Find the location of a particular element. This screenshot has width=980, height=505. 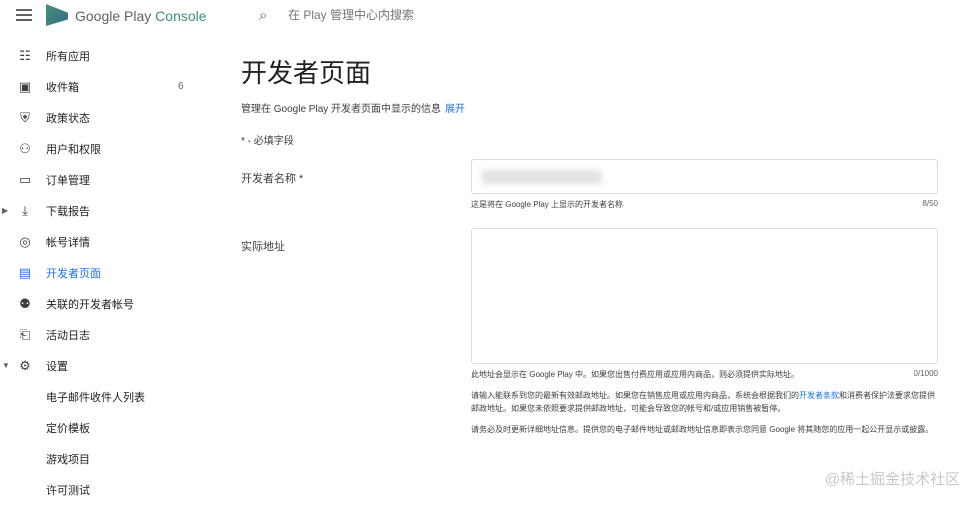

sidebar-item-label: 开发者页面 is located at coordinates (73, 273).